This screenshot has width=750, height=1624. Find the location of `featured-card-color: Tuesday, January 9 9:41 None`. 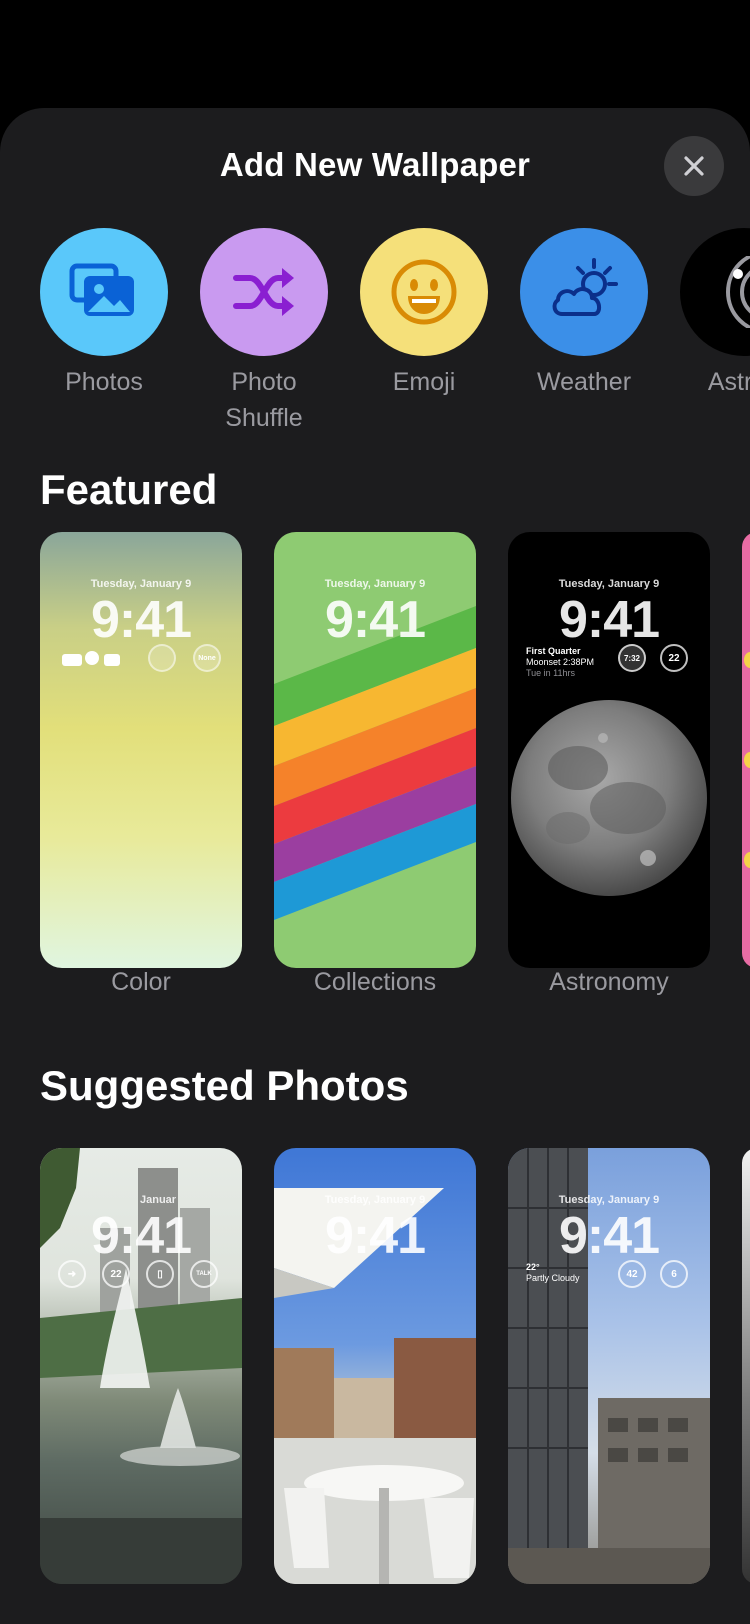

featured-card-color: Tuesday, January 9 9:41 None is located at coordinates (141, 750).